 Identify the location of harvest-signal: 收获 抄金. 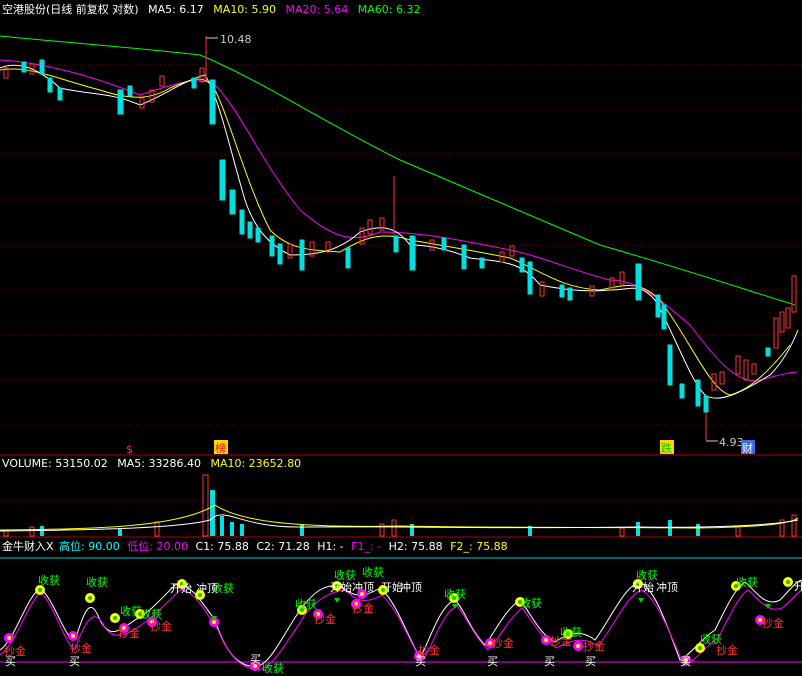
(153, 620).